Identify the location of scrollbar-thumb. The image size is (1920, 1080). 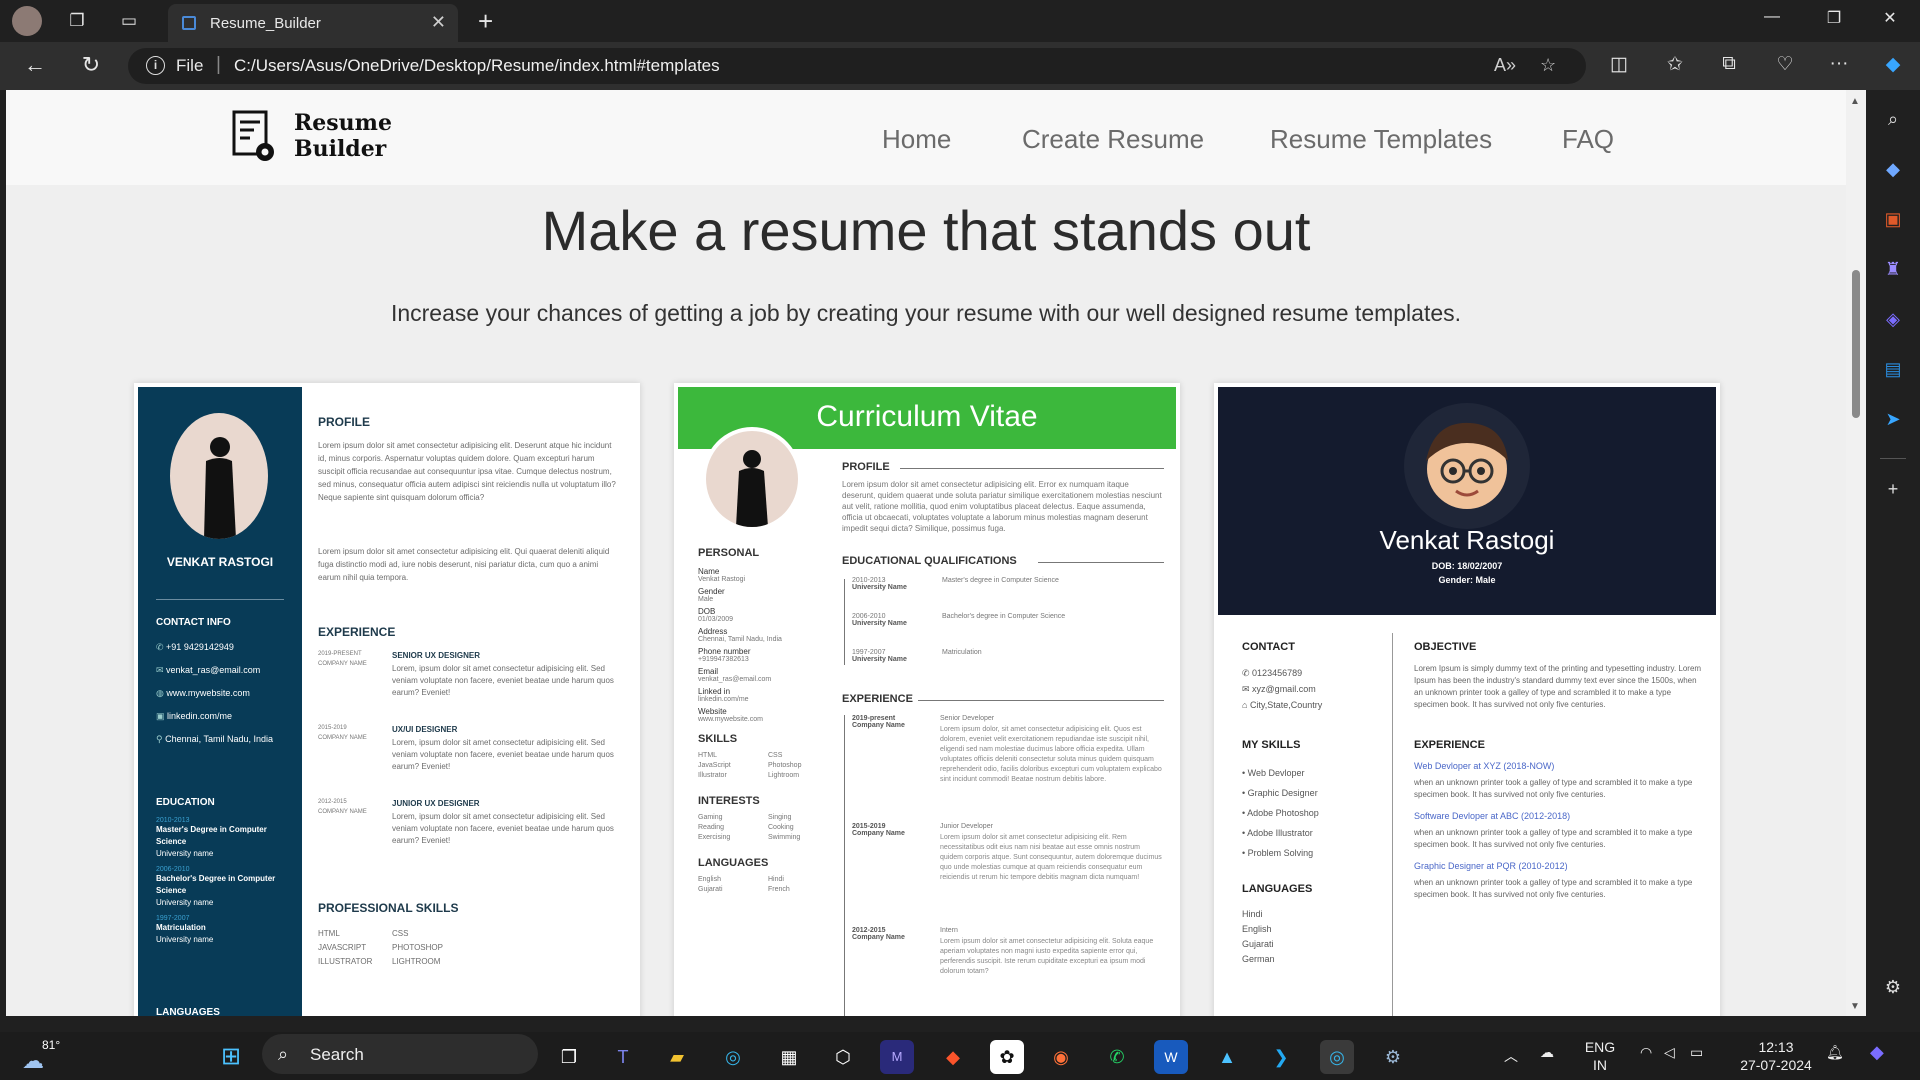
(1856, 344).